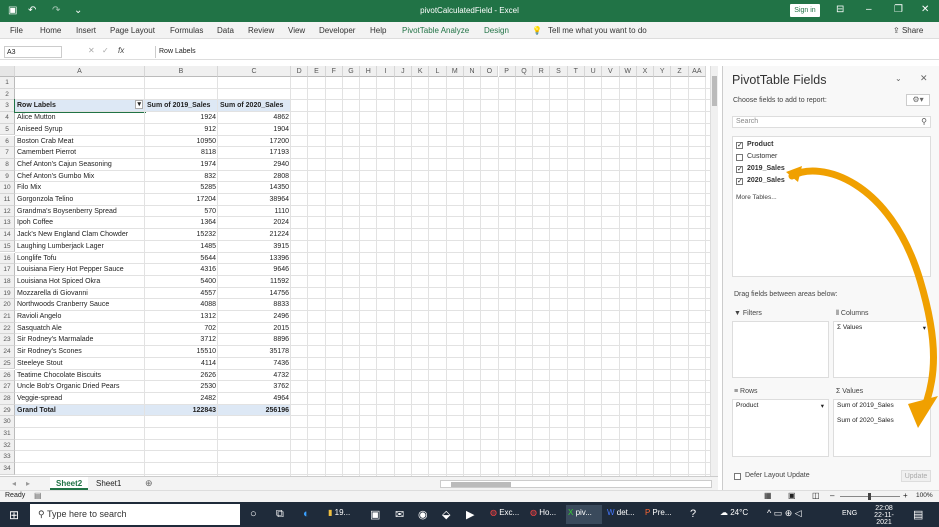 Image resolution: width=939 pixels, height=527 pixels. I want to click on weather-widget: ☁ 24°C, so click(734, 512).